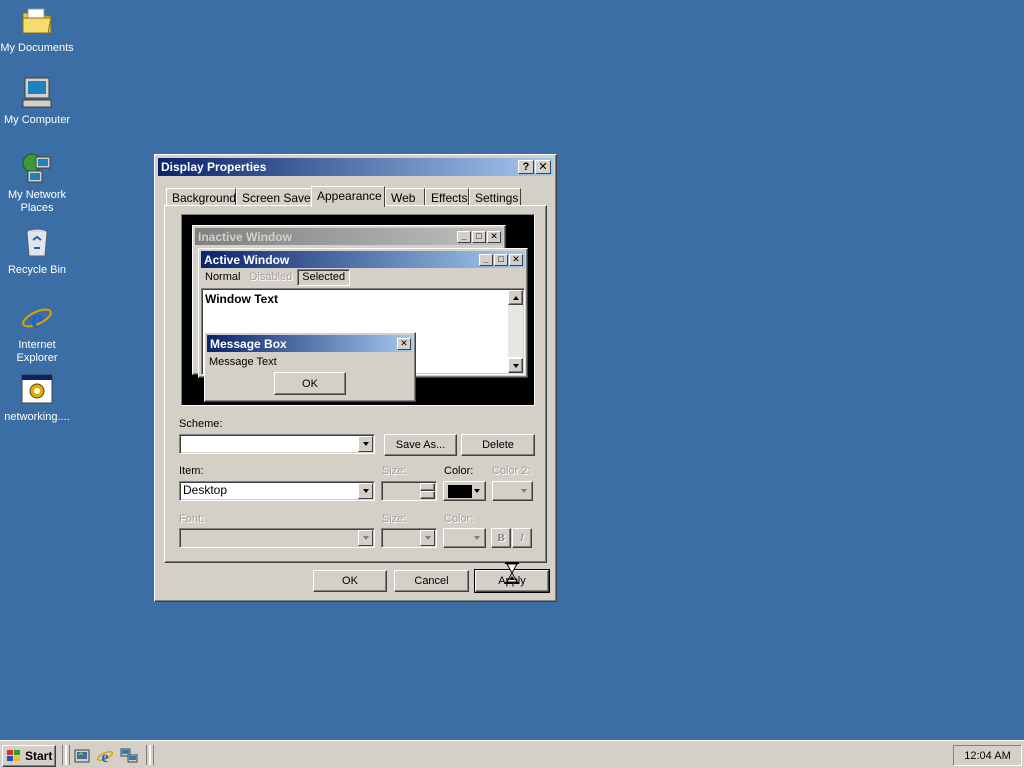 Image resolution: width=1024 pixels, height=768 pixels. What do you see at coordinates (310, 343) in the screenshot?
I see `preview-msgbox-titlebar: Message Box ✕` at bounding box center [310, 343].